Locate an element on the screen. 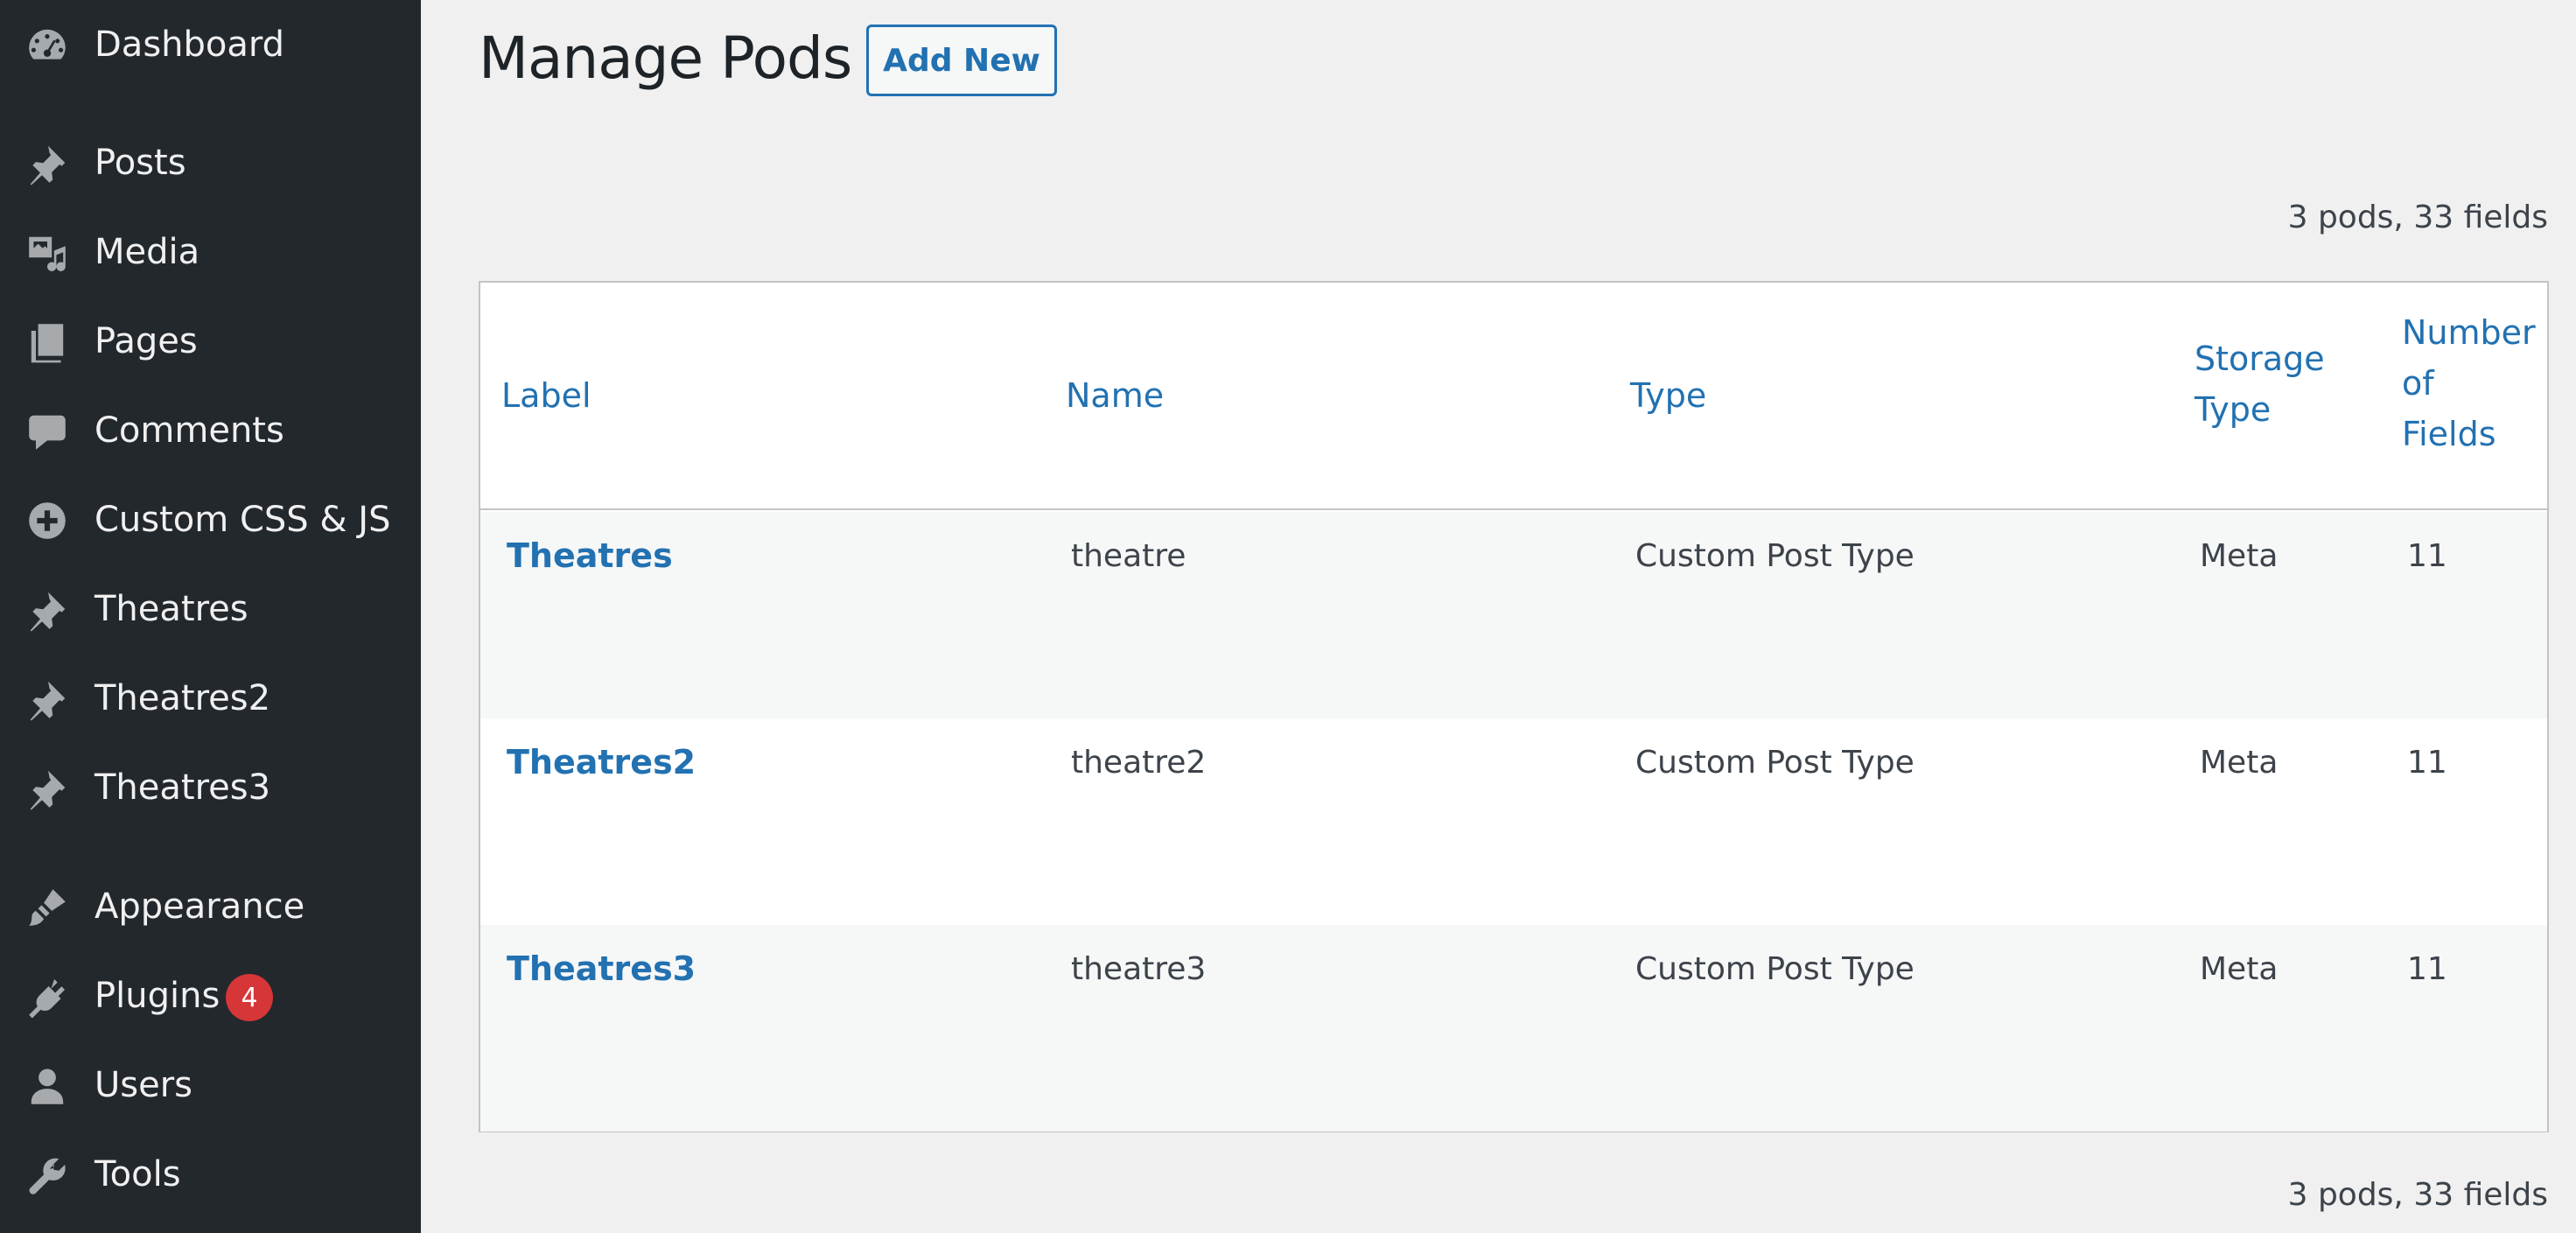 This screenshot has height=1233, width=2576. pod-name: theatre3 is located at coordinates (1139, 969).